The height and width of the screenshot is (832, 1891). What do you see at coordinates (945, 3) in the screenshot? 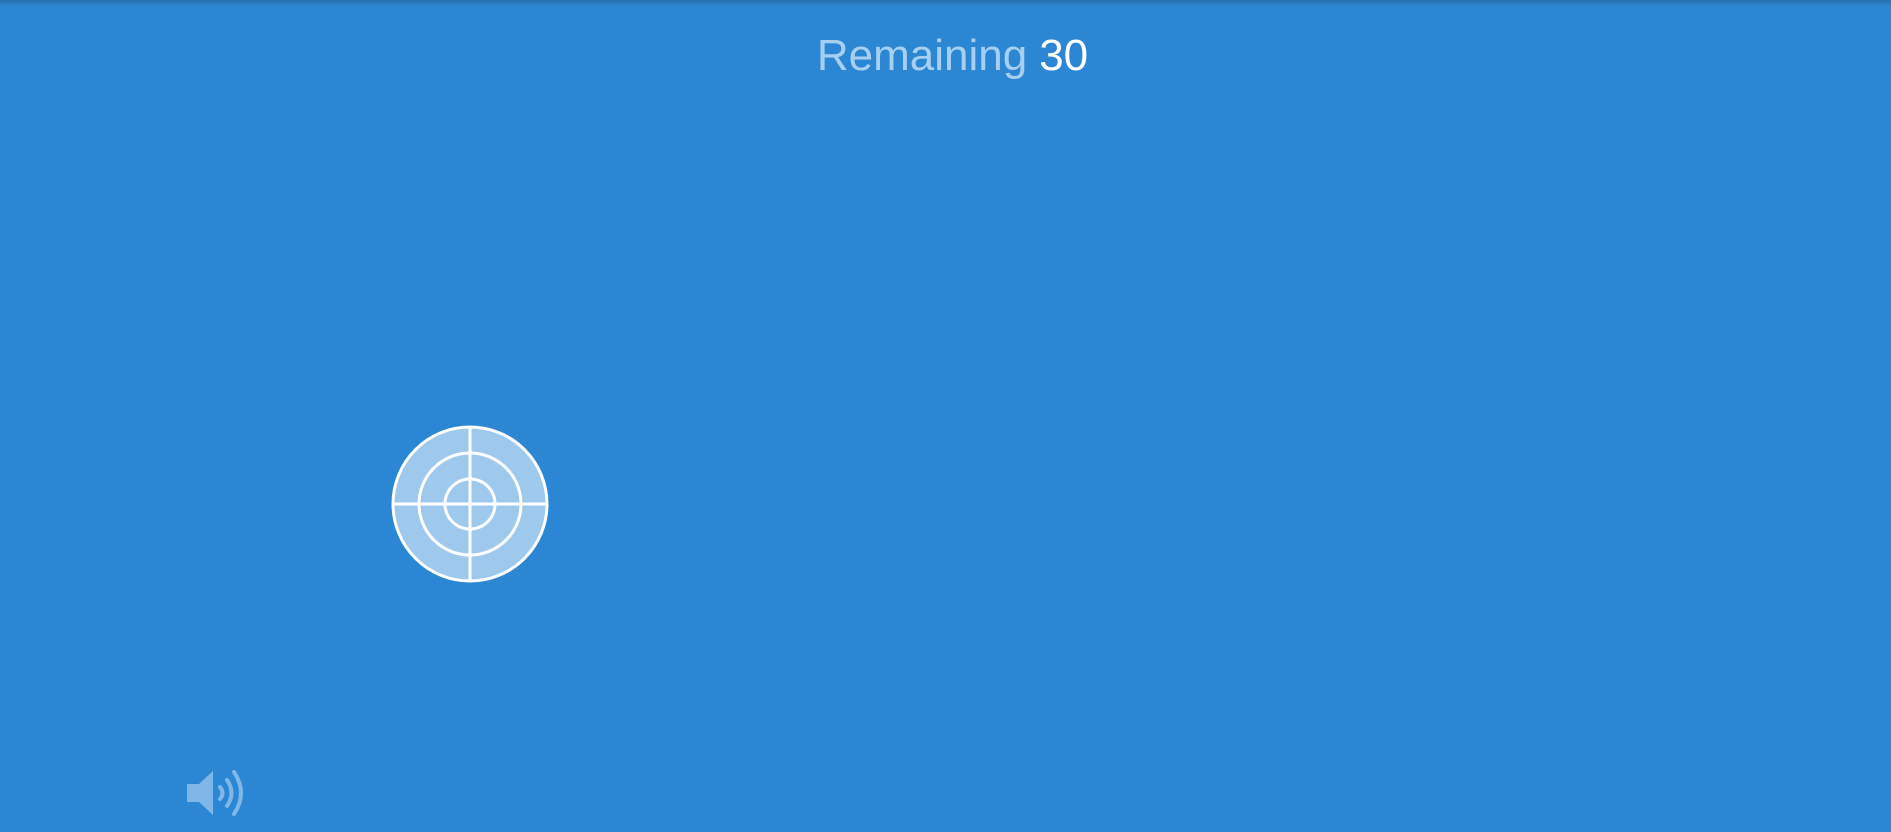
I see `top-edge-shadow` at bounding box center [945, 3].